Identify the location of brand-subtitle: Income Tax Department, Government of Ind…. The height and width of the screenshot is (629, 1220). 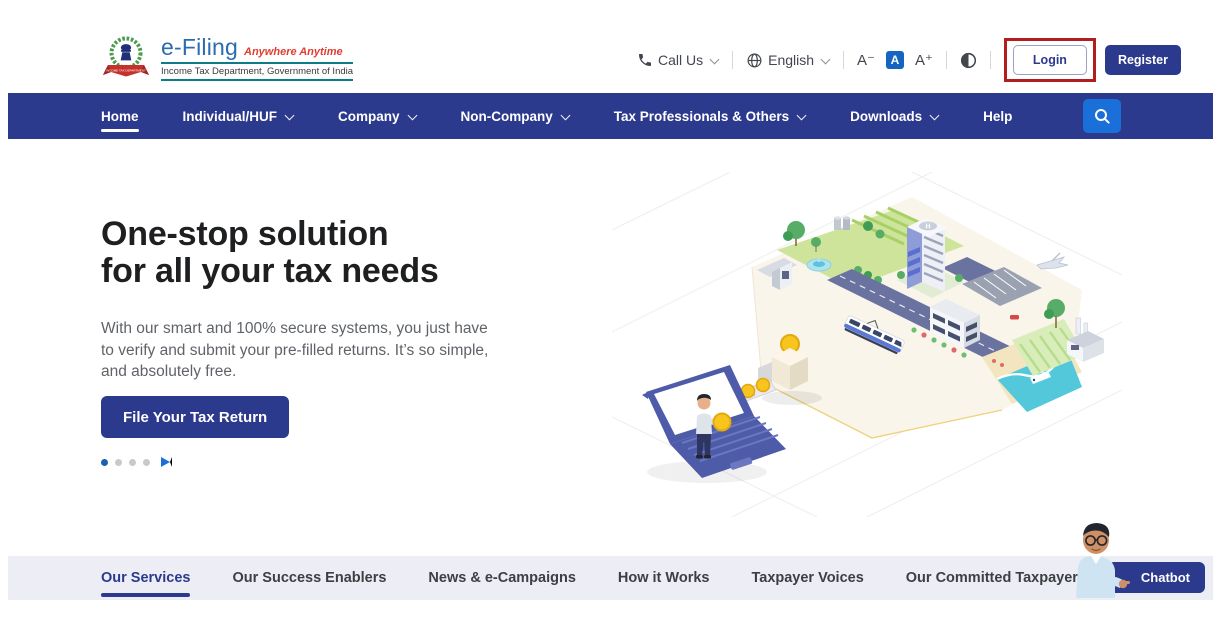
(257, 71).